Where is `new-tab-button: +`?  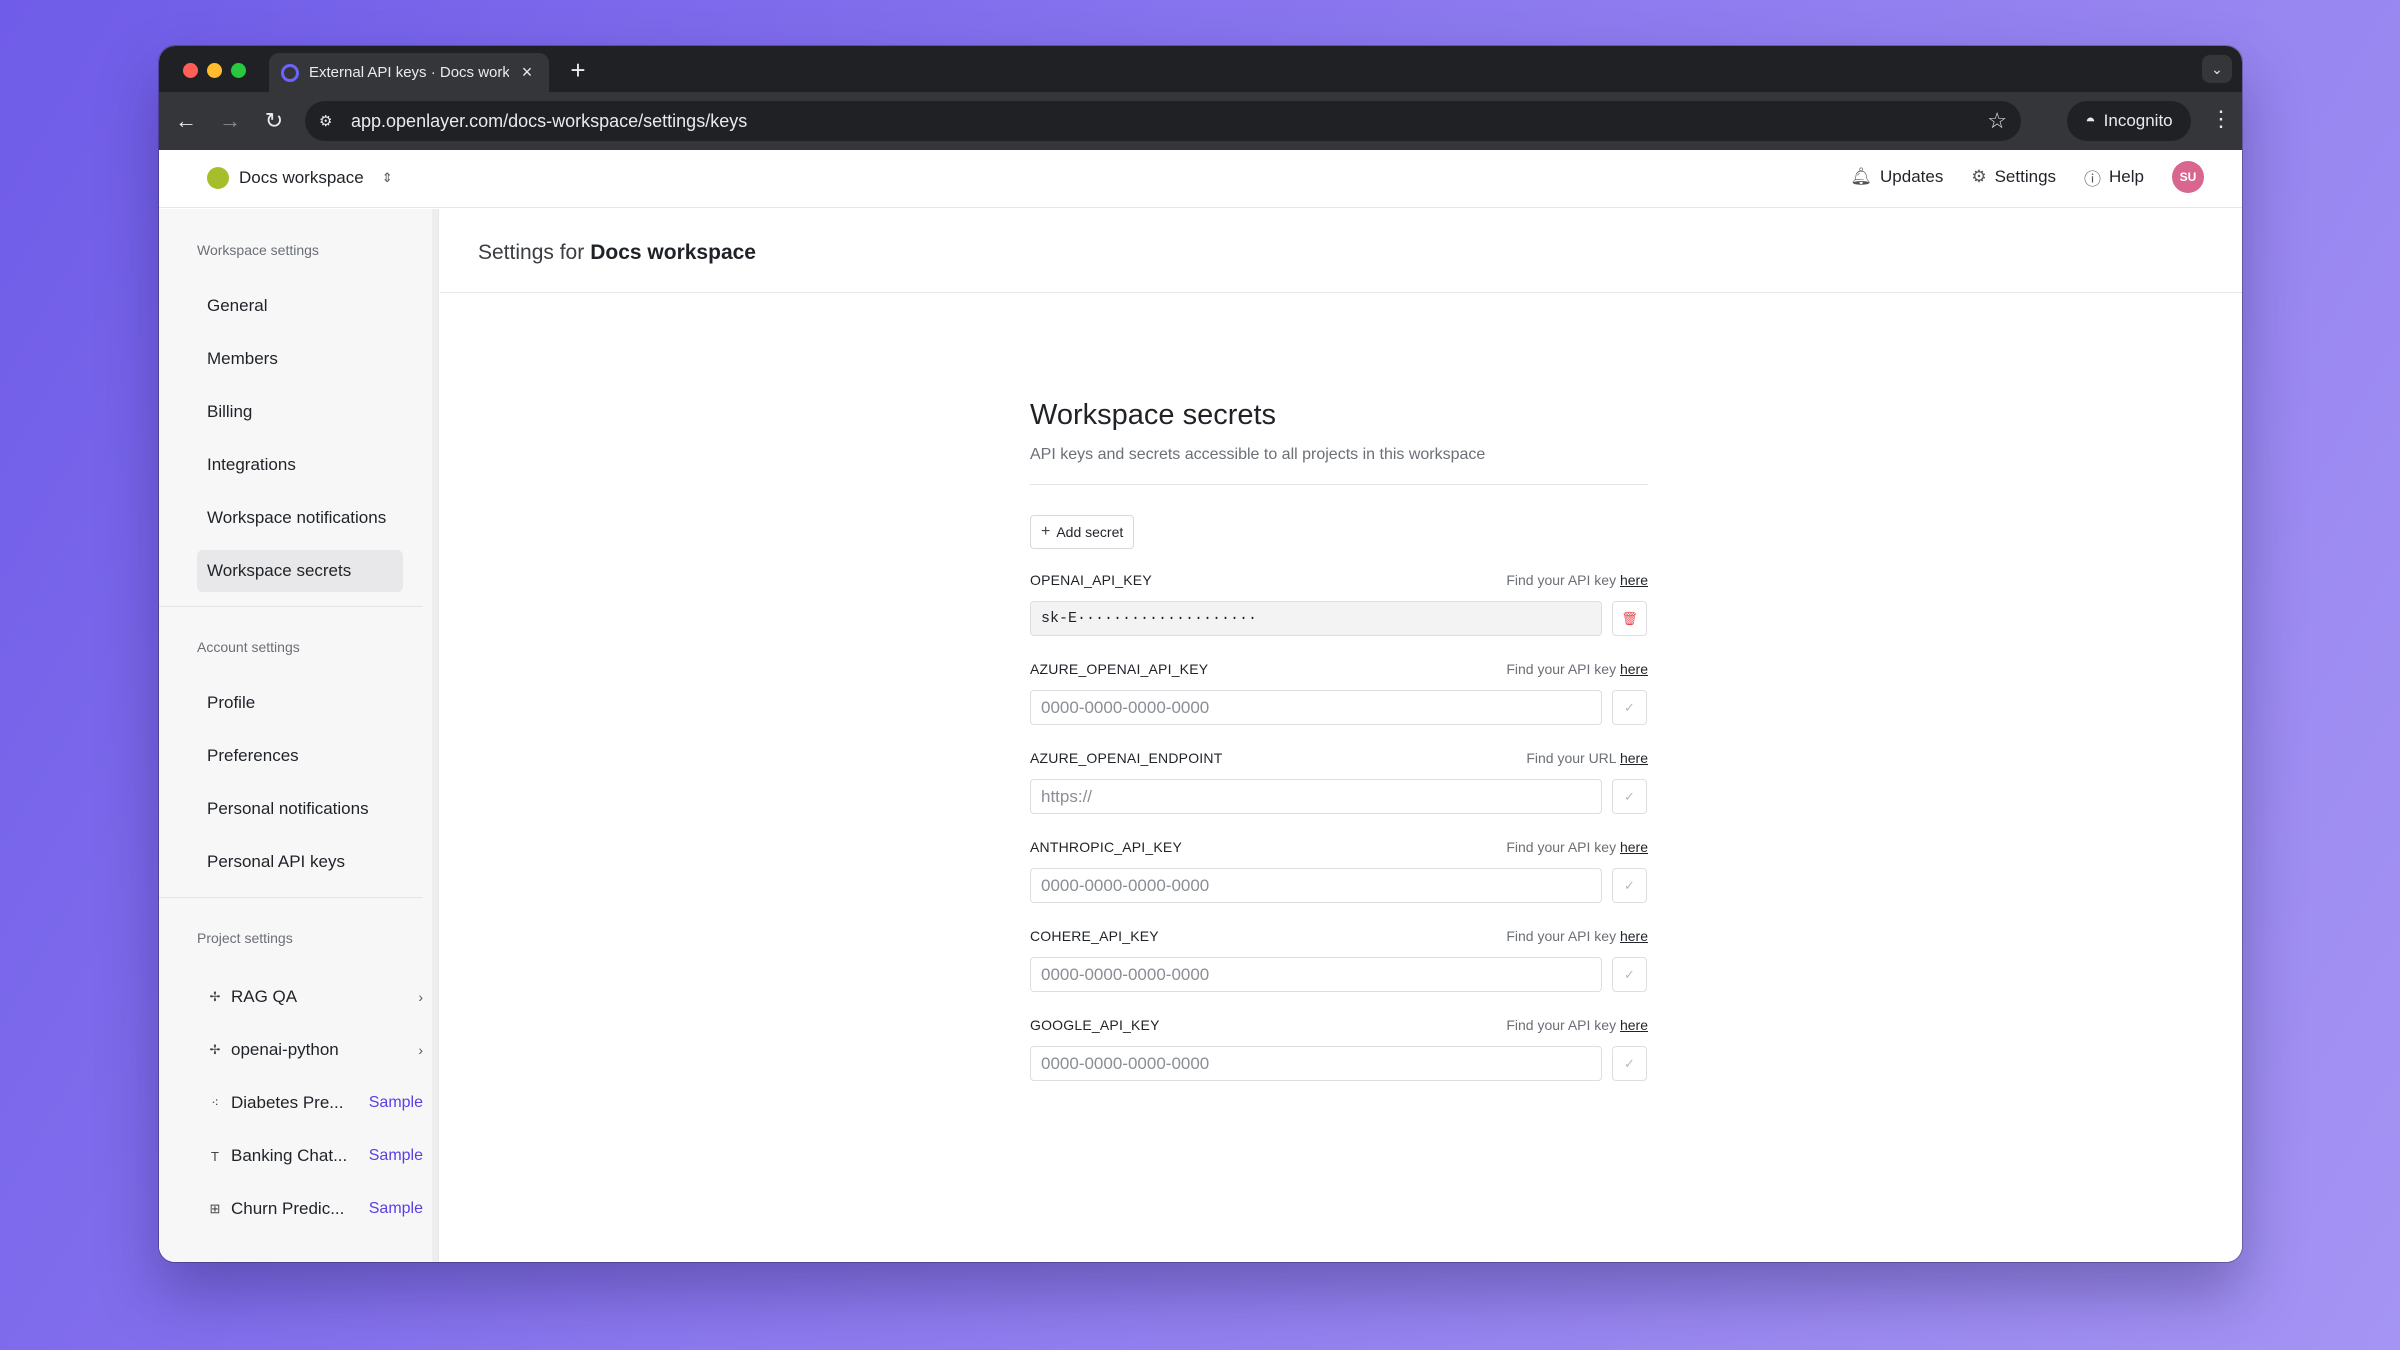 new-tab-button: + is located at coordinates (578, 70).